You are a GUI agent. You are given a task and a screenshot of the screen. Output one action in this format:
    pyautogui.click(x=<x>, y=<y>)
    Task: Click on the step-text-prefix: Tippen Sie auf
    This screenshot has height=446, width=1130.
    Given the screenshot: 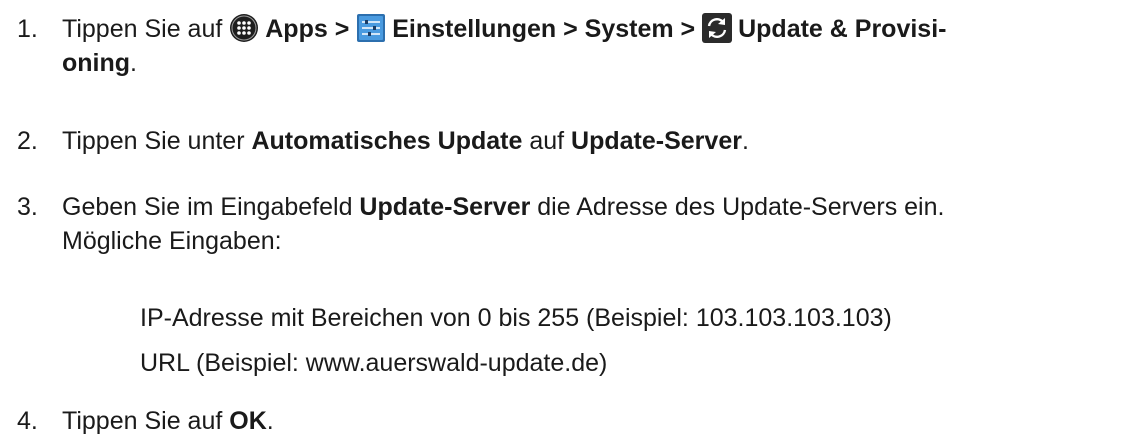 What is the action you would take?
    pyautogui.click(x=142, y=29)
    